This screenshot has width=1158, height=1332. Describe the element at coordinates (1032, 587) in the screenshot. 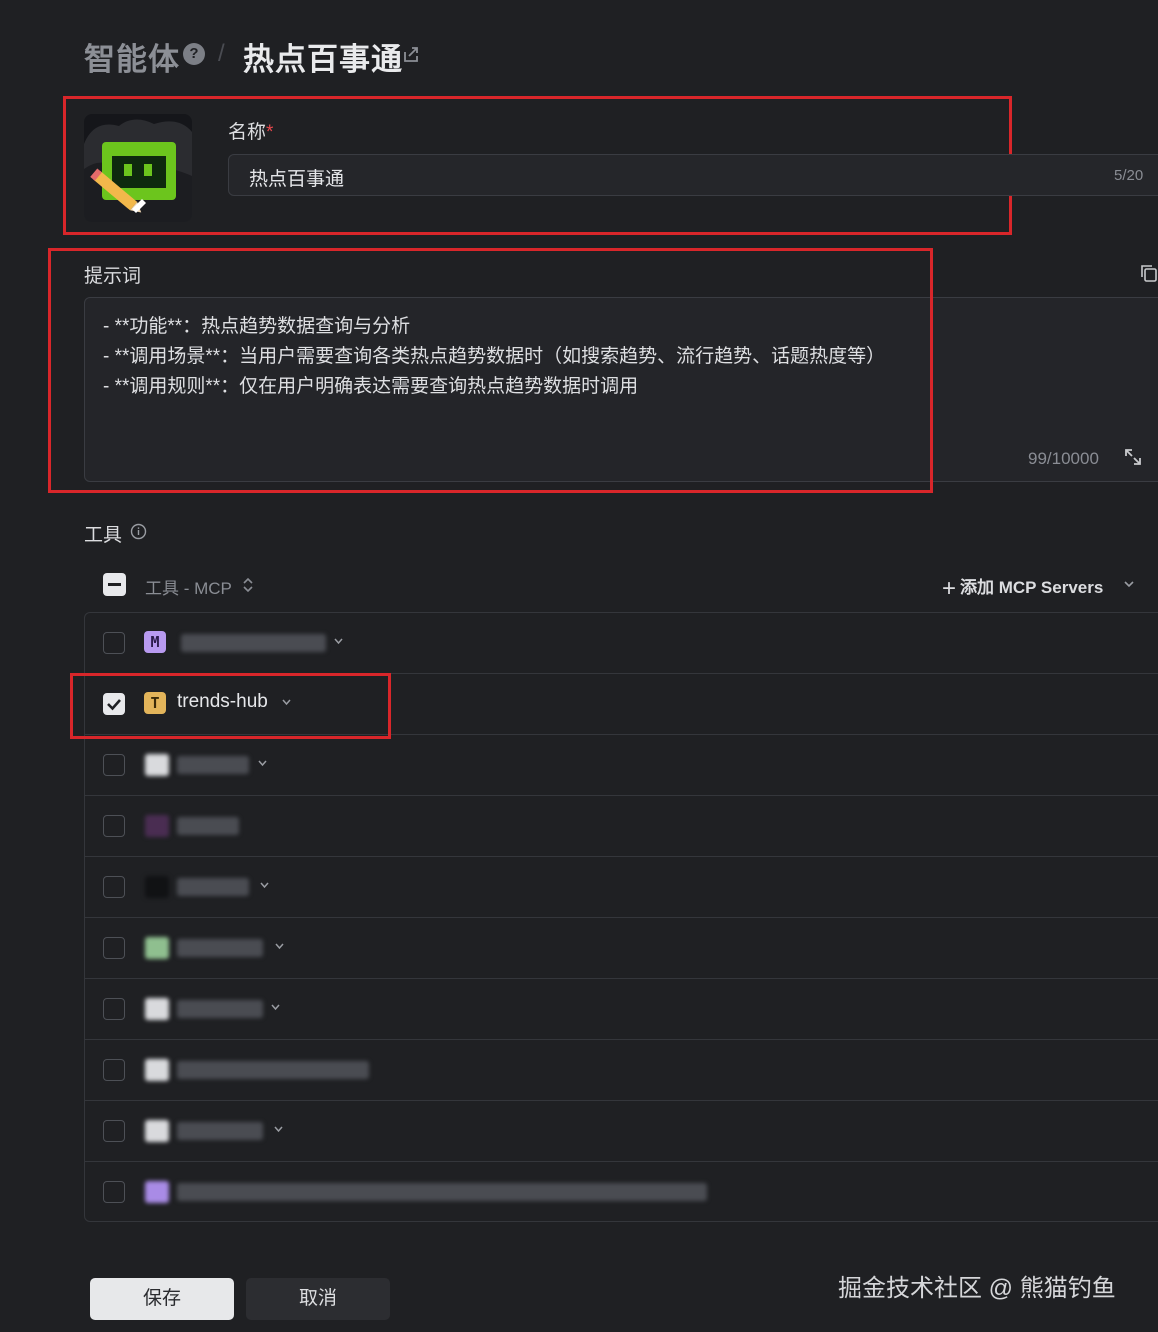

I see `add-mcp-servers-label: 添加 MCP Servers` at that location.